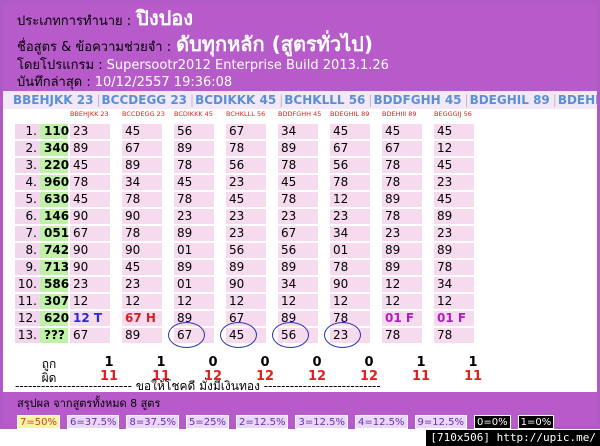 The image size is (600, 446). Describe the element at coordinates (27, 182) in the screenshot. I see `row-label: 4.` at that location.